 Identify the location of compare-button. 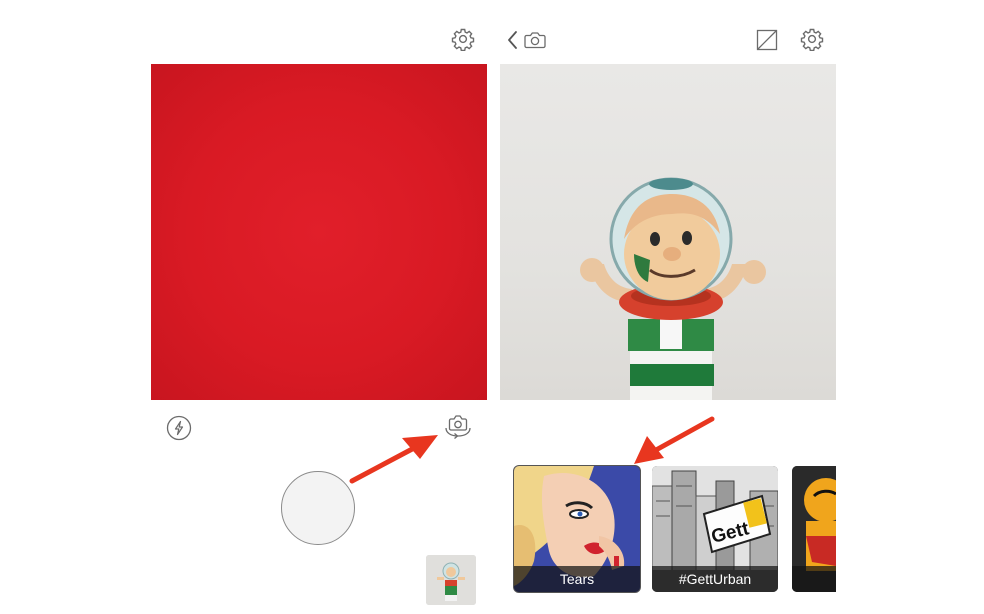
(767, 40).